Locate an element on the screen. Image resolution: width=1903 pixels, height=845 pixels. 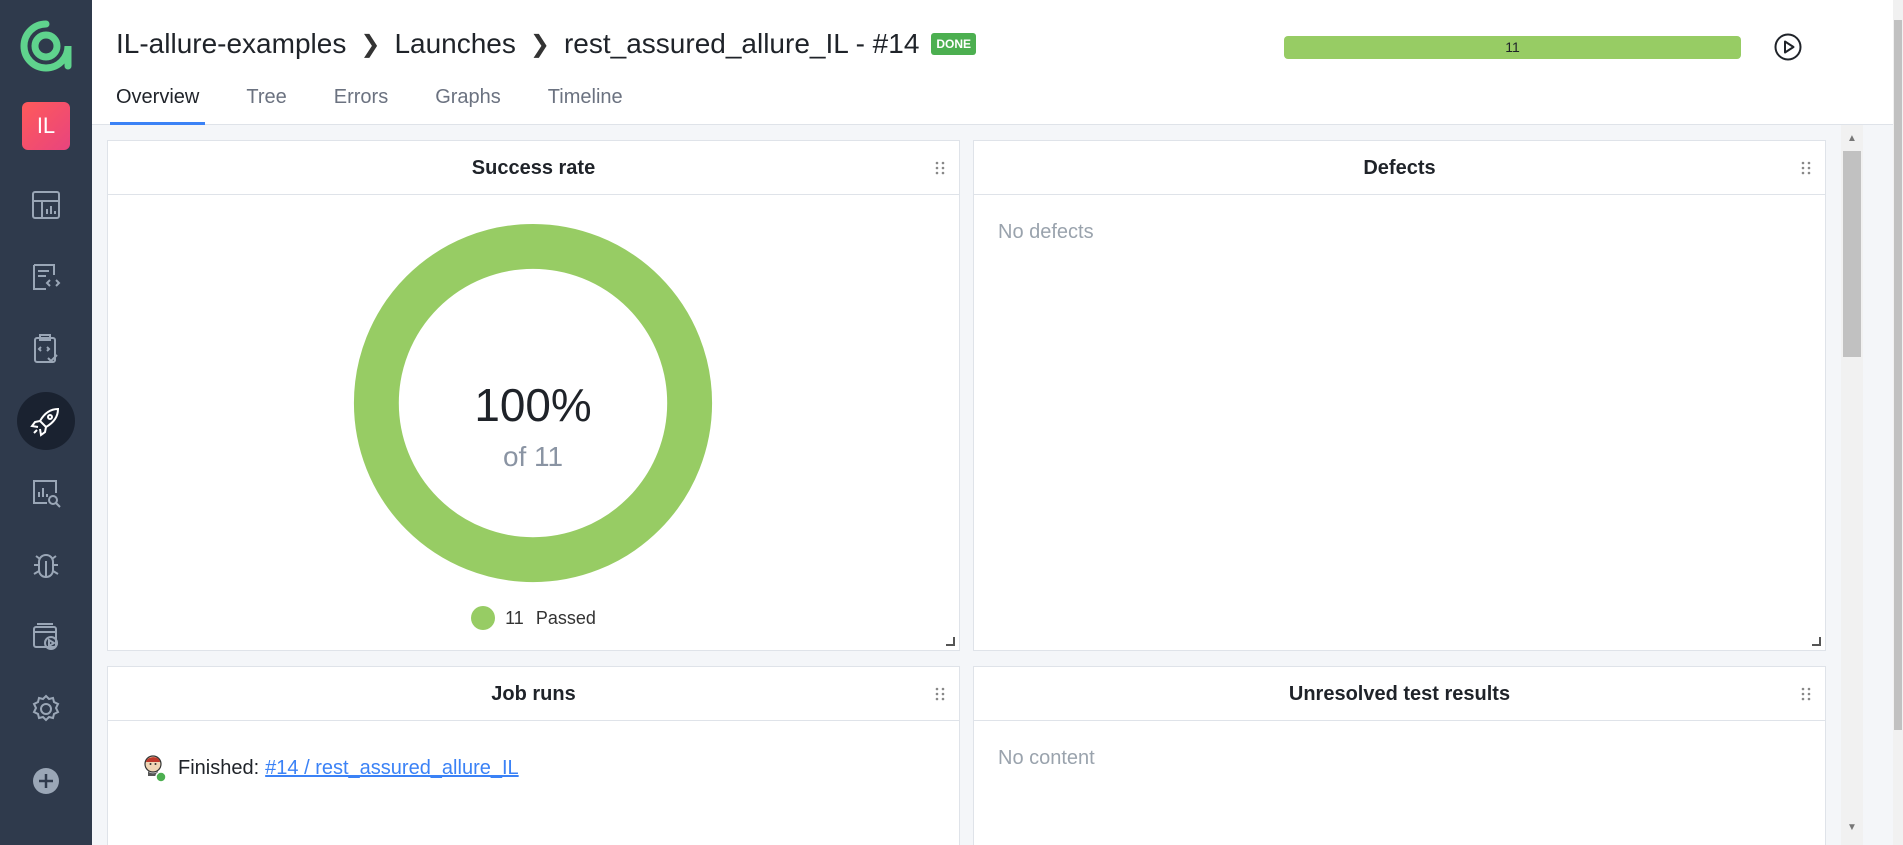
passed-legend-dot is located at coordinates (483, 618).